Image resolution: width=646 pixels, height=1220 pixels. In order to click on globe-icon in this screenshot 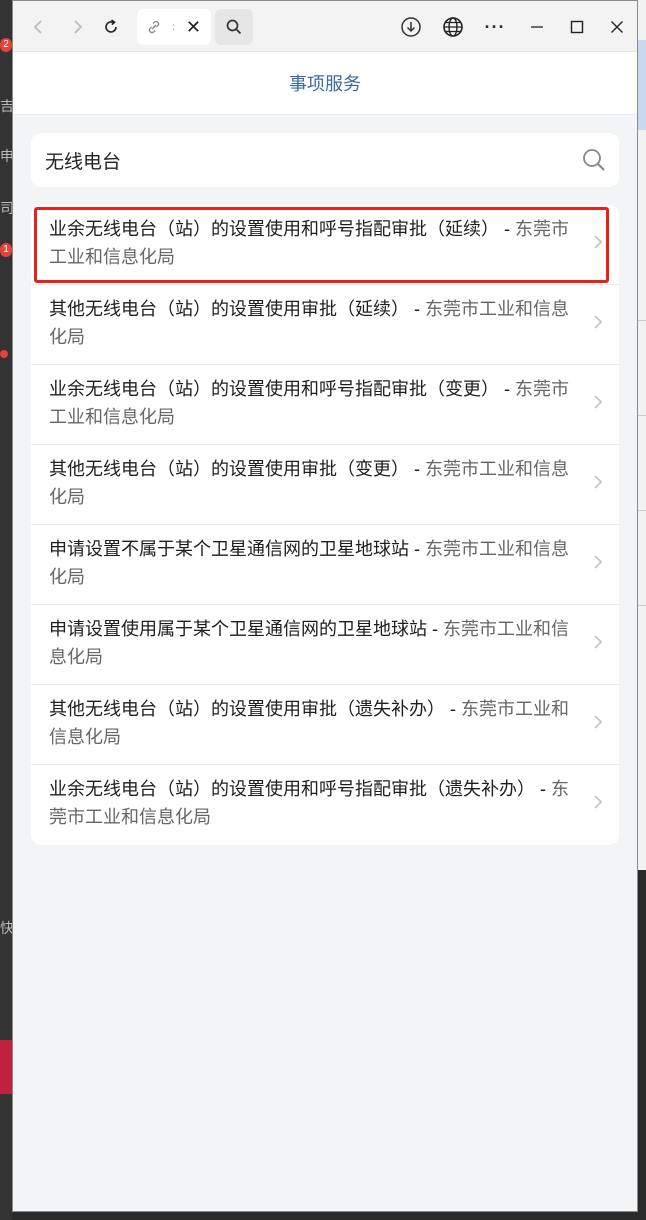, I will do `click(453, 27)`.